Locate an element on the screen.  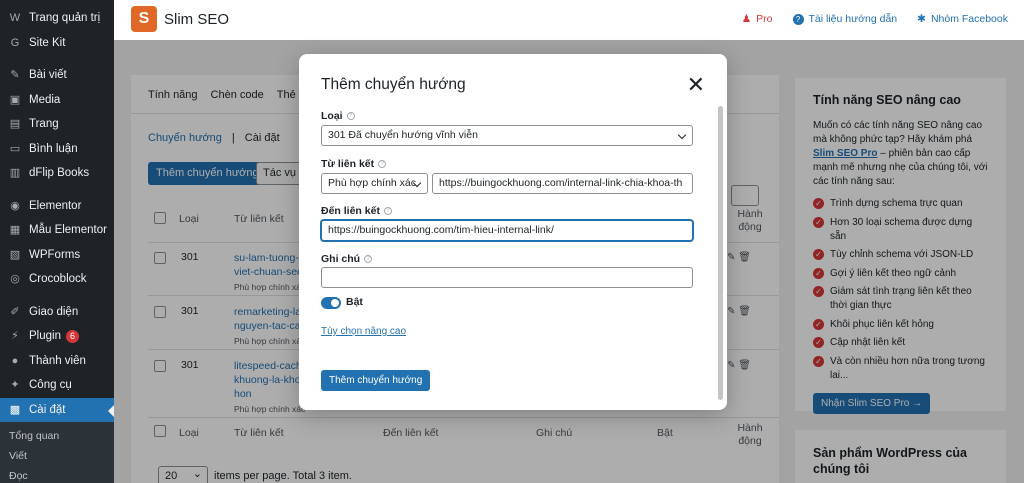
sidebar-item-posts: ✎ Bài viết is located at coordinates (57, 75).